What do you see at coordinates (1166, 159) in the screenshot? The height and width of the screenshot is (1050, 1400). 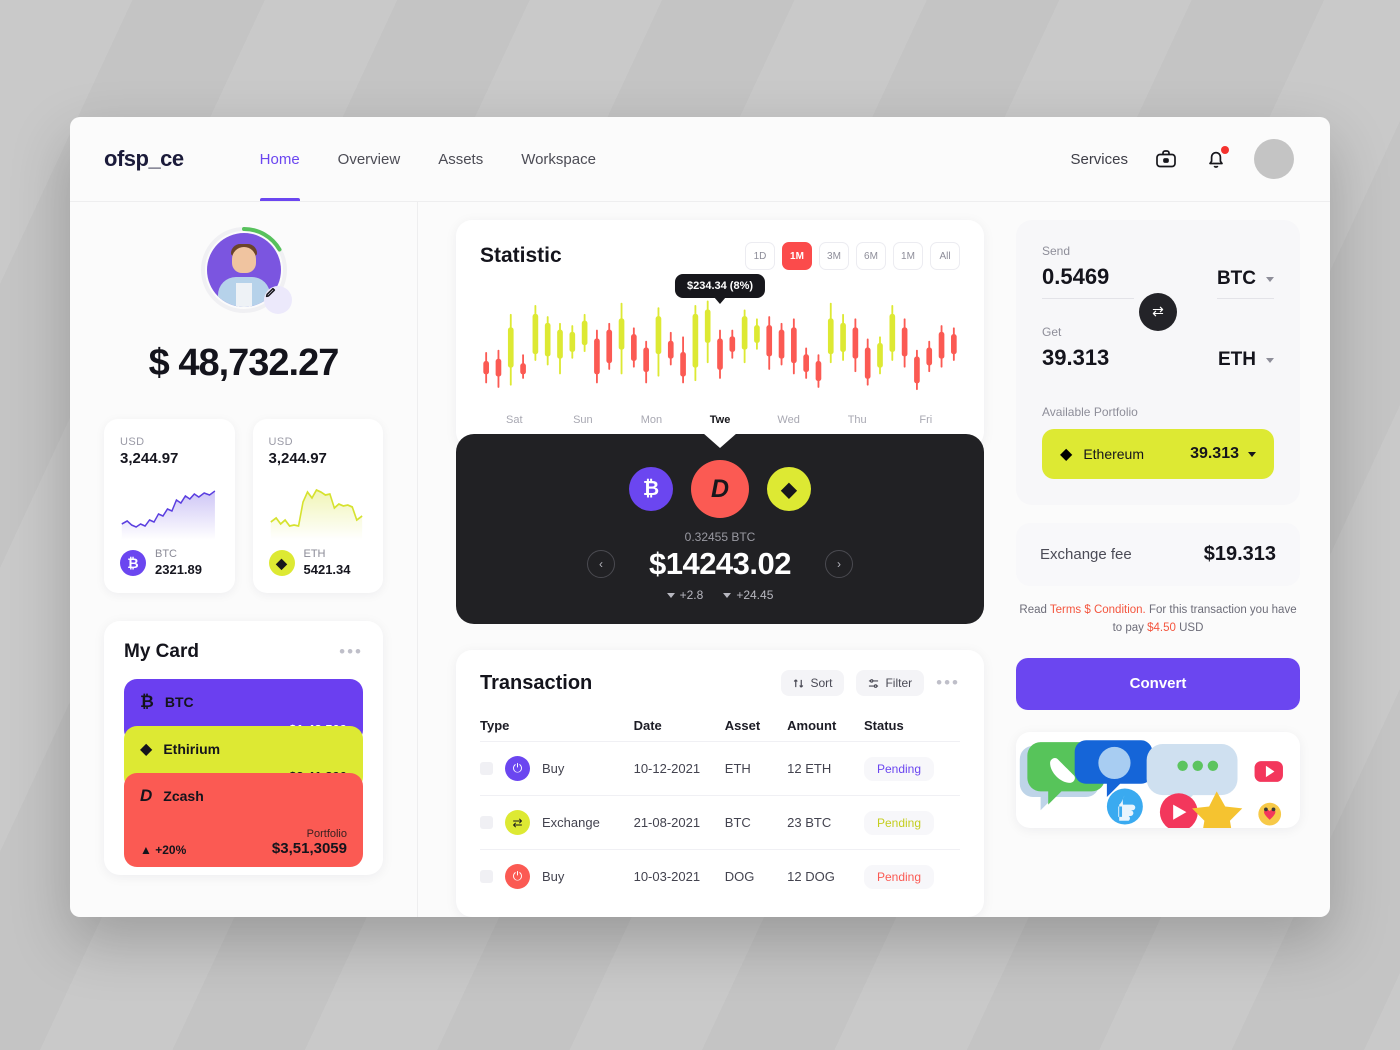 I see `briefcase-icon` at bounding box center [1166, 159].